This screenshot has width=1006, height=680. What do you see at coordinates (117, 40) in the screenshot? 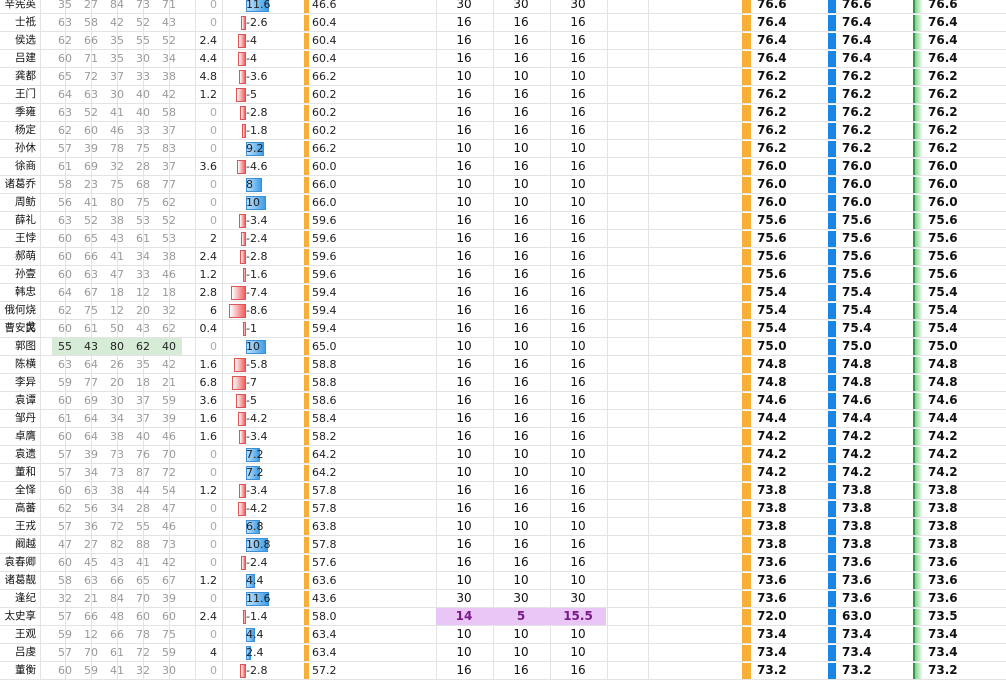
I see `stat-cell: 35` at bounding box center [117, 40].